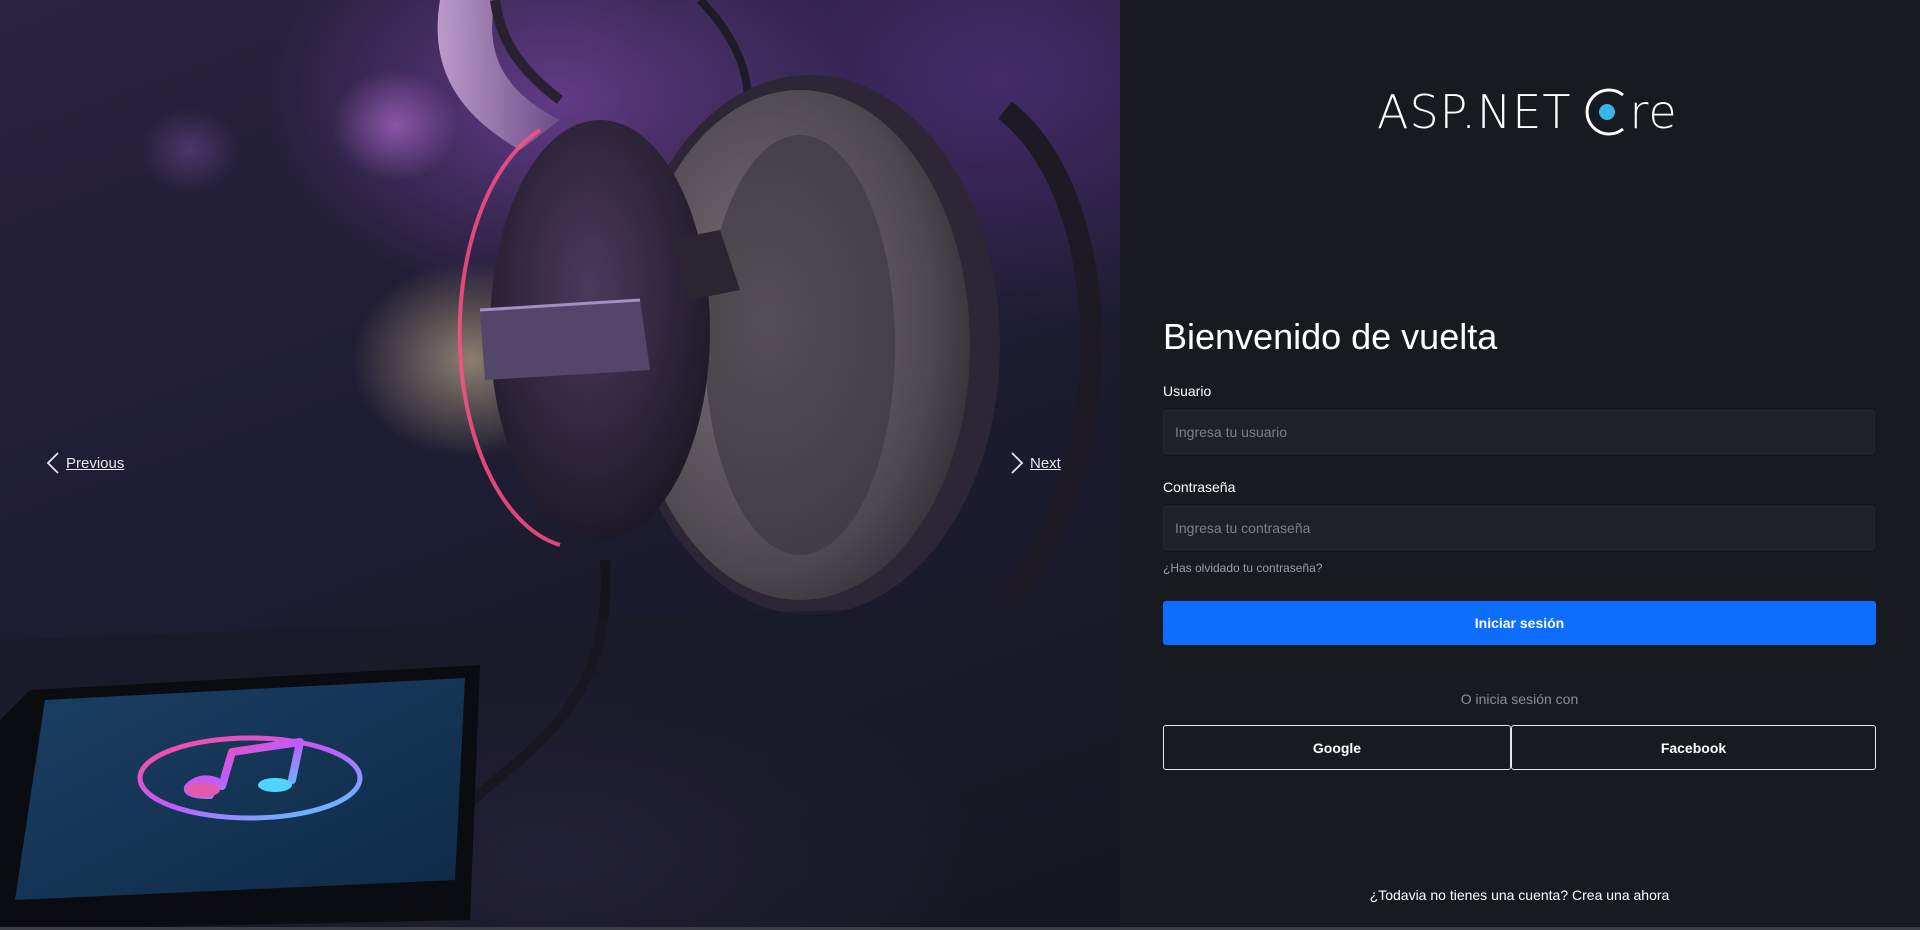 The height and width of the screenshot is (930, 1920). Describe the element at coordinates (1519, 623) in the screenshot. I see `login-button: Iniciar sesión` at that location.